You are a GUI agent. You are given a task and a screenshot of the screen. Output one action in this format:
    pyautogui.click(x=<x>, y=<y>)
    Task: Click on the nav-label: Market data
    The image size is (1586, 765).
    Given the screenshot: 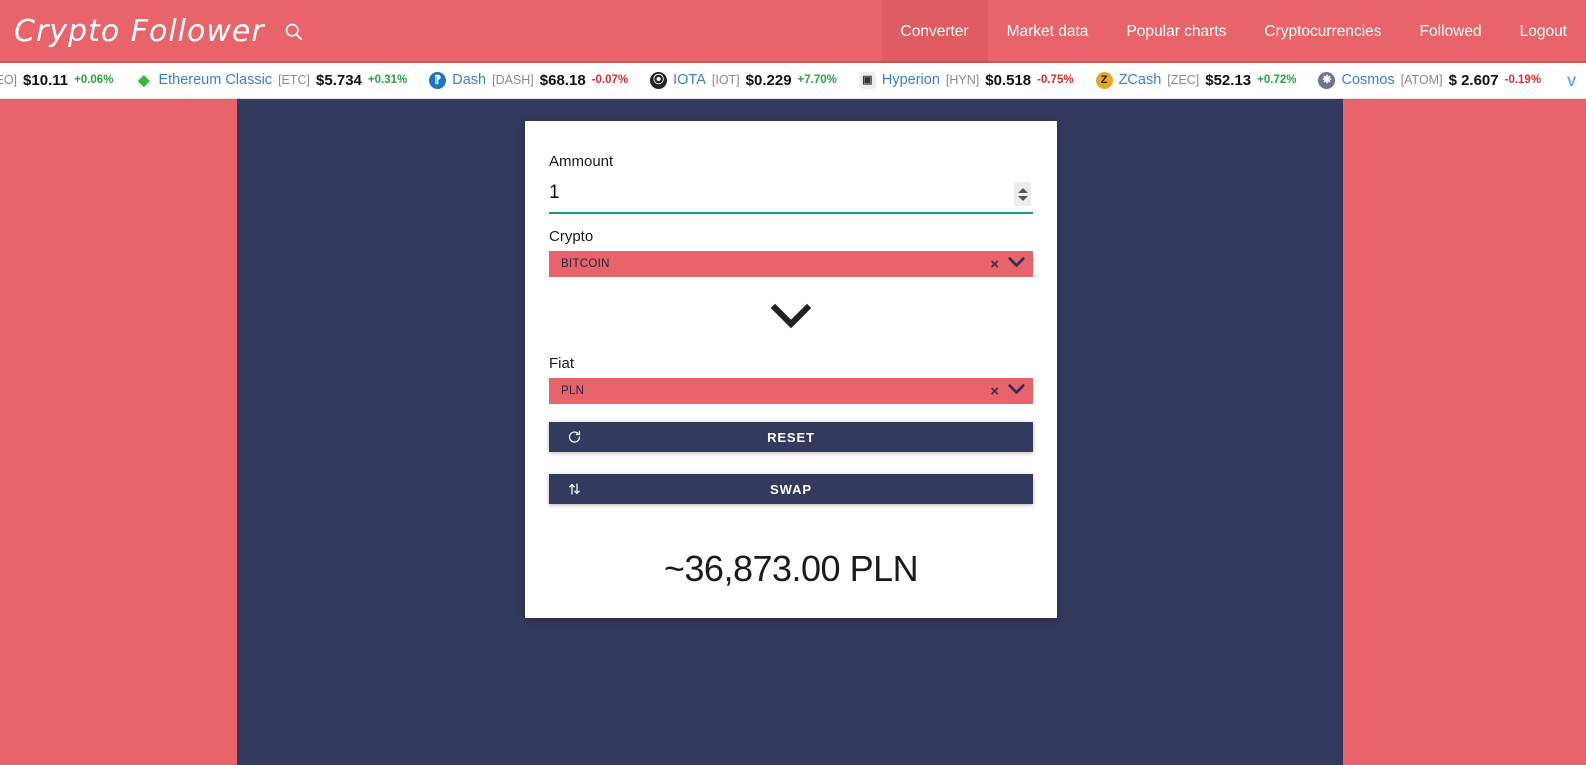 What is the action you would take?
    pyautogui.click(x=1047, y=31)
    